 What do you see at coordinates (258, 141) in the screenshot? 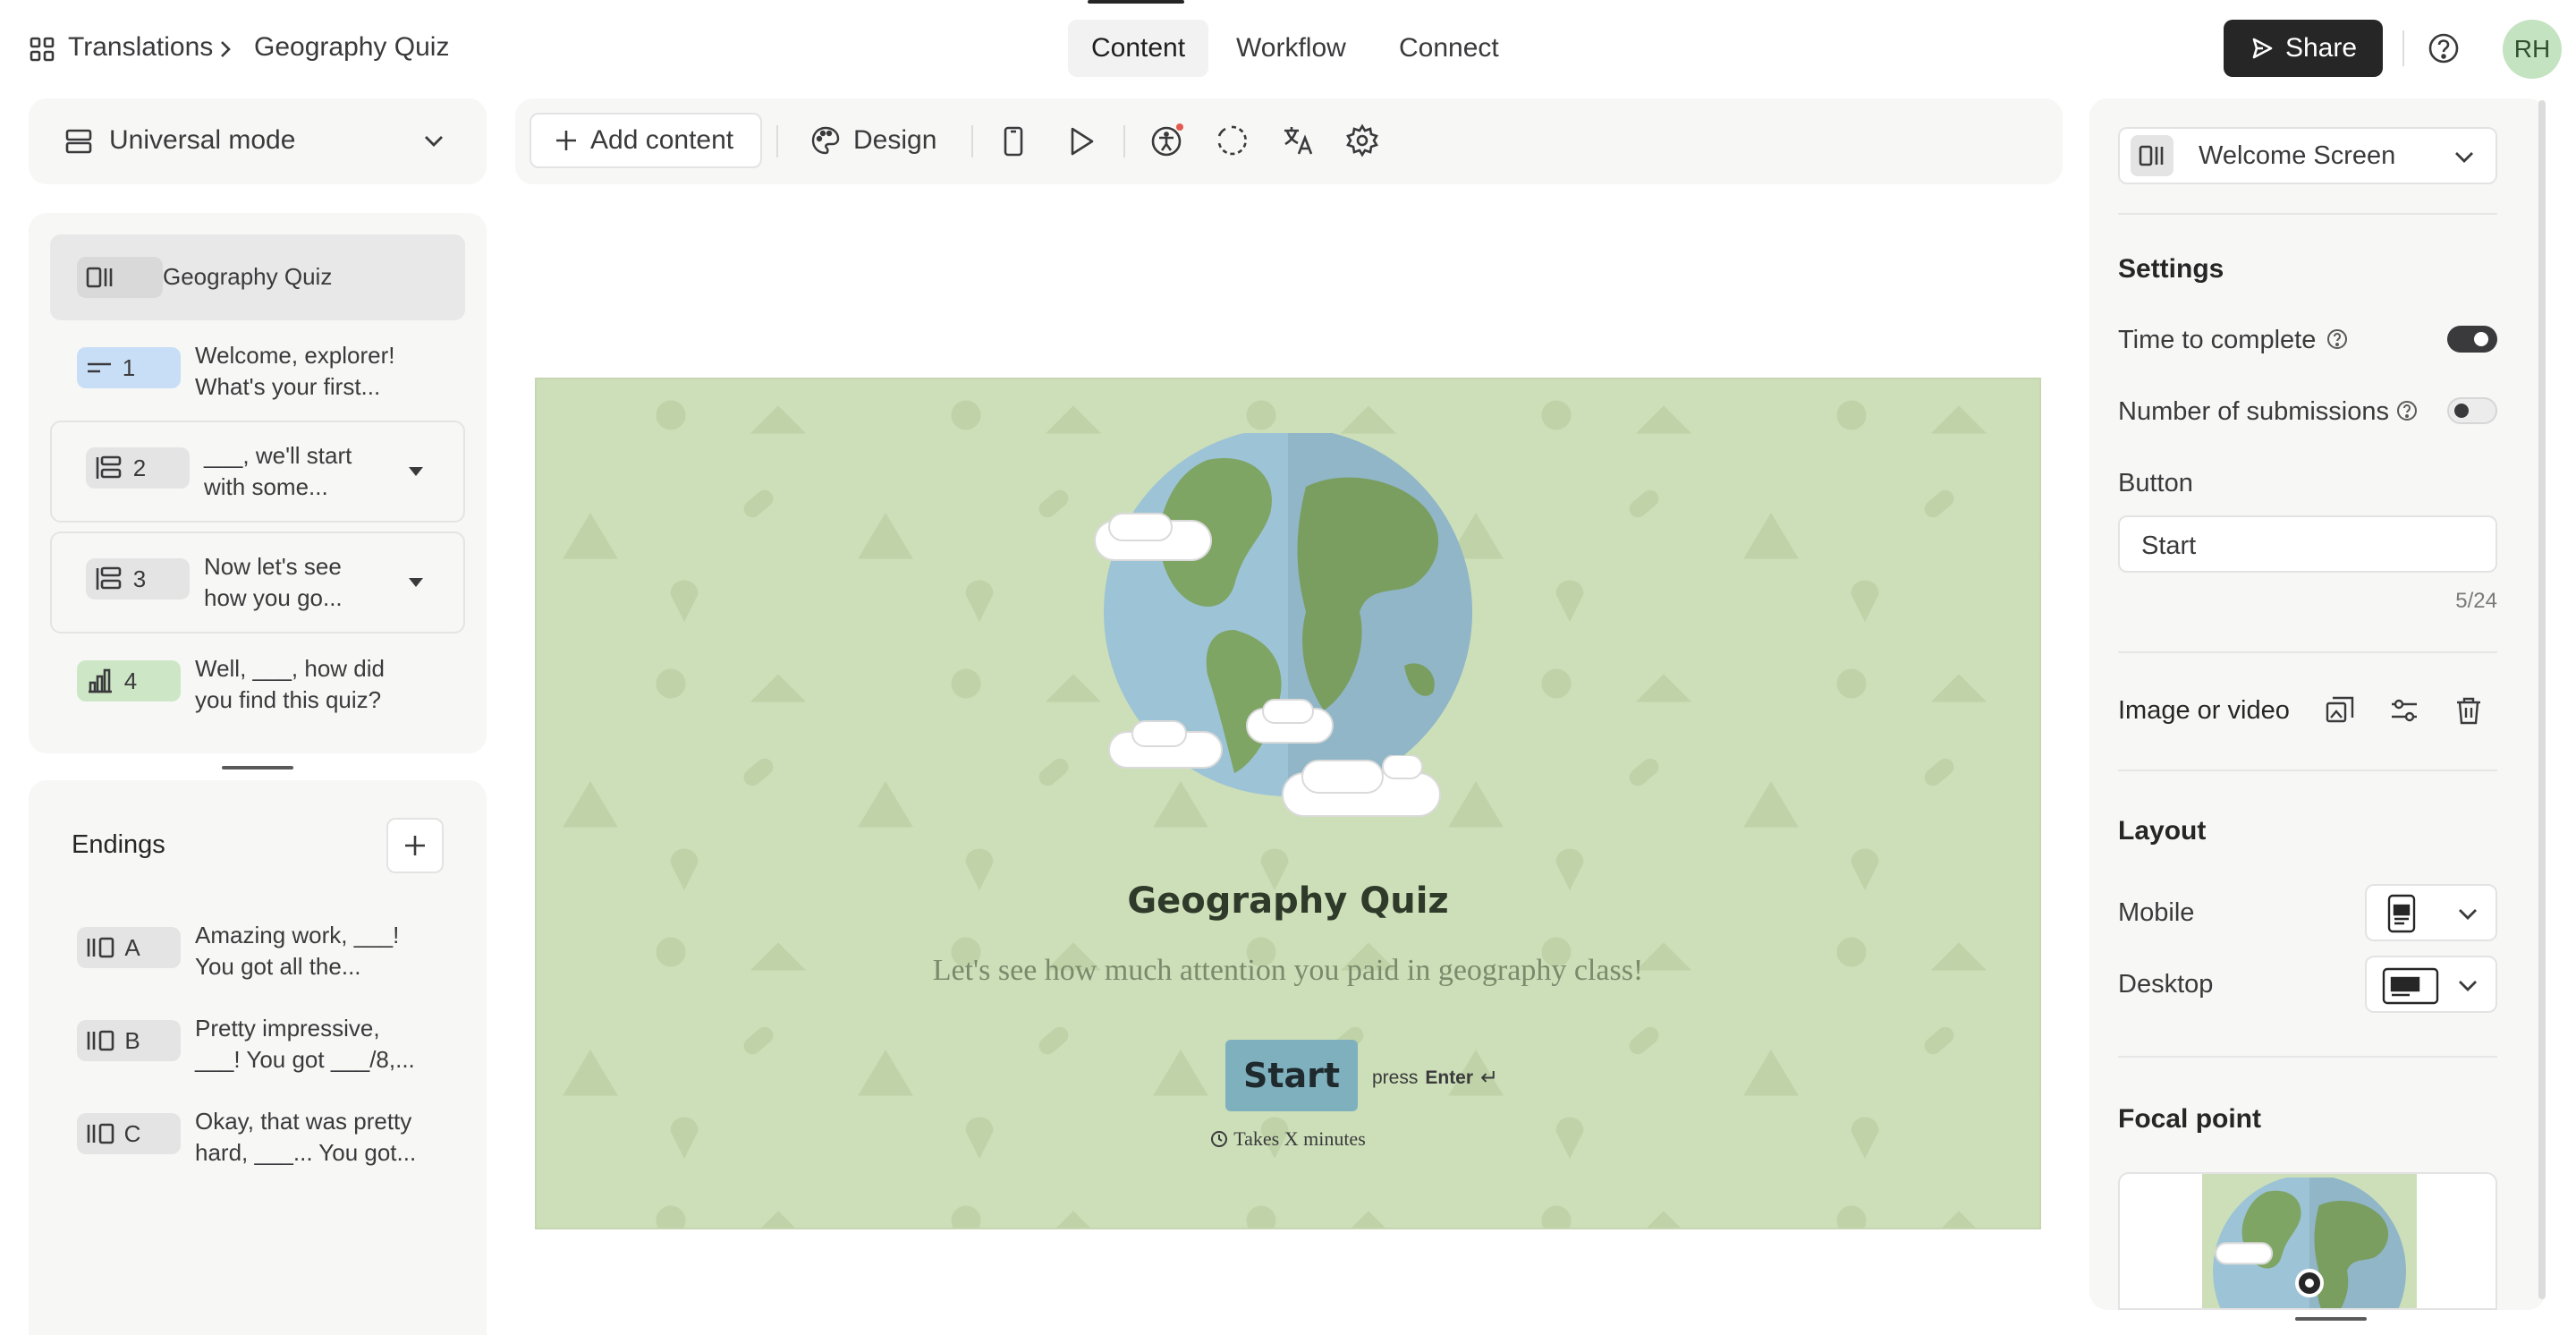
I see `mode-select: Universal mode` at bounding box center [258, 141].